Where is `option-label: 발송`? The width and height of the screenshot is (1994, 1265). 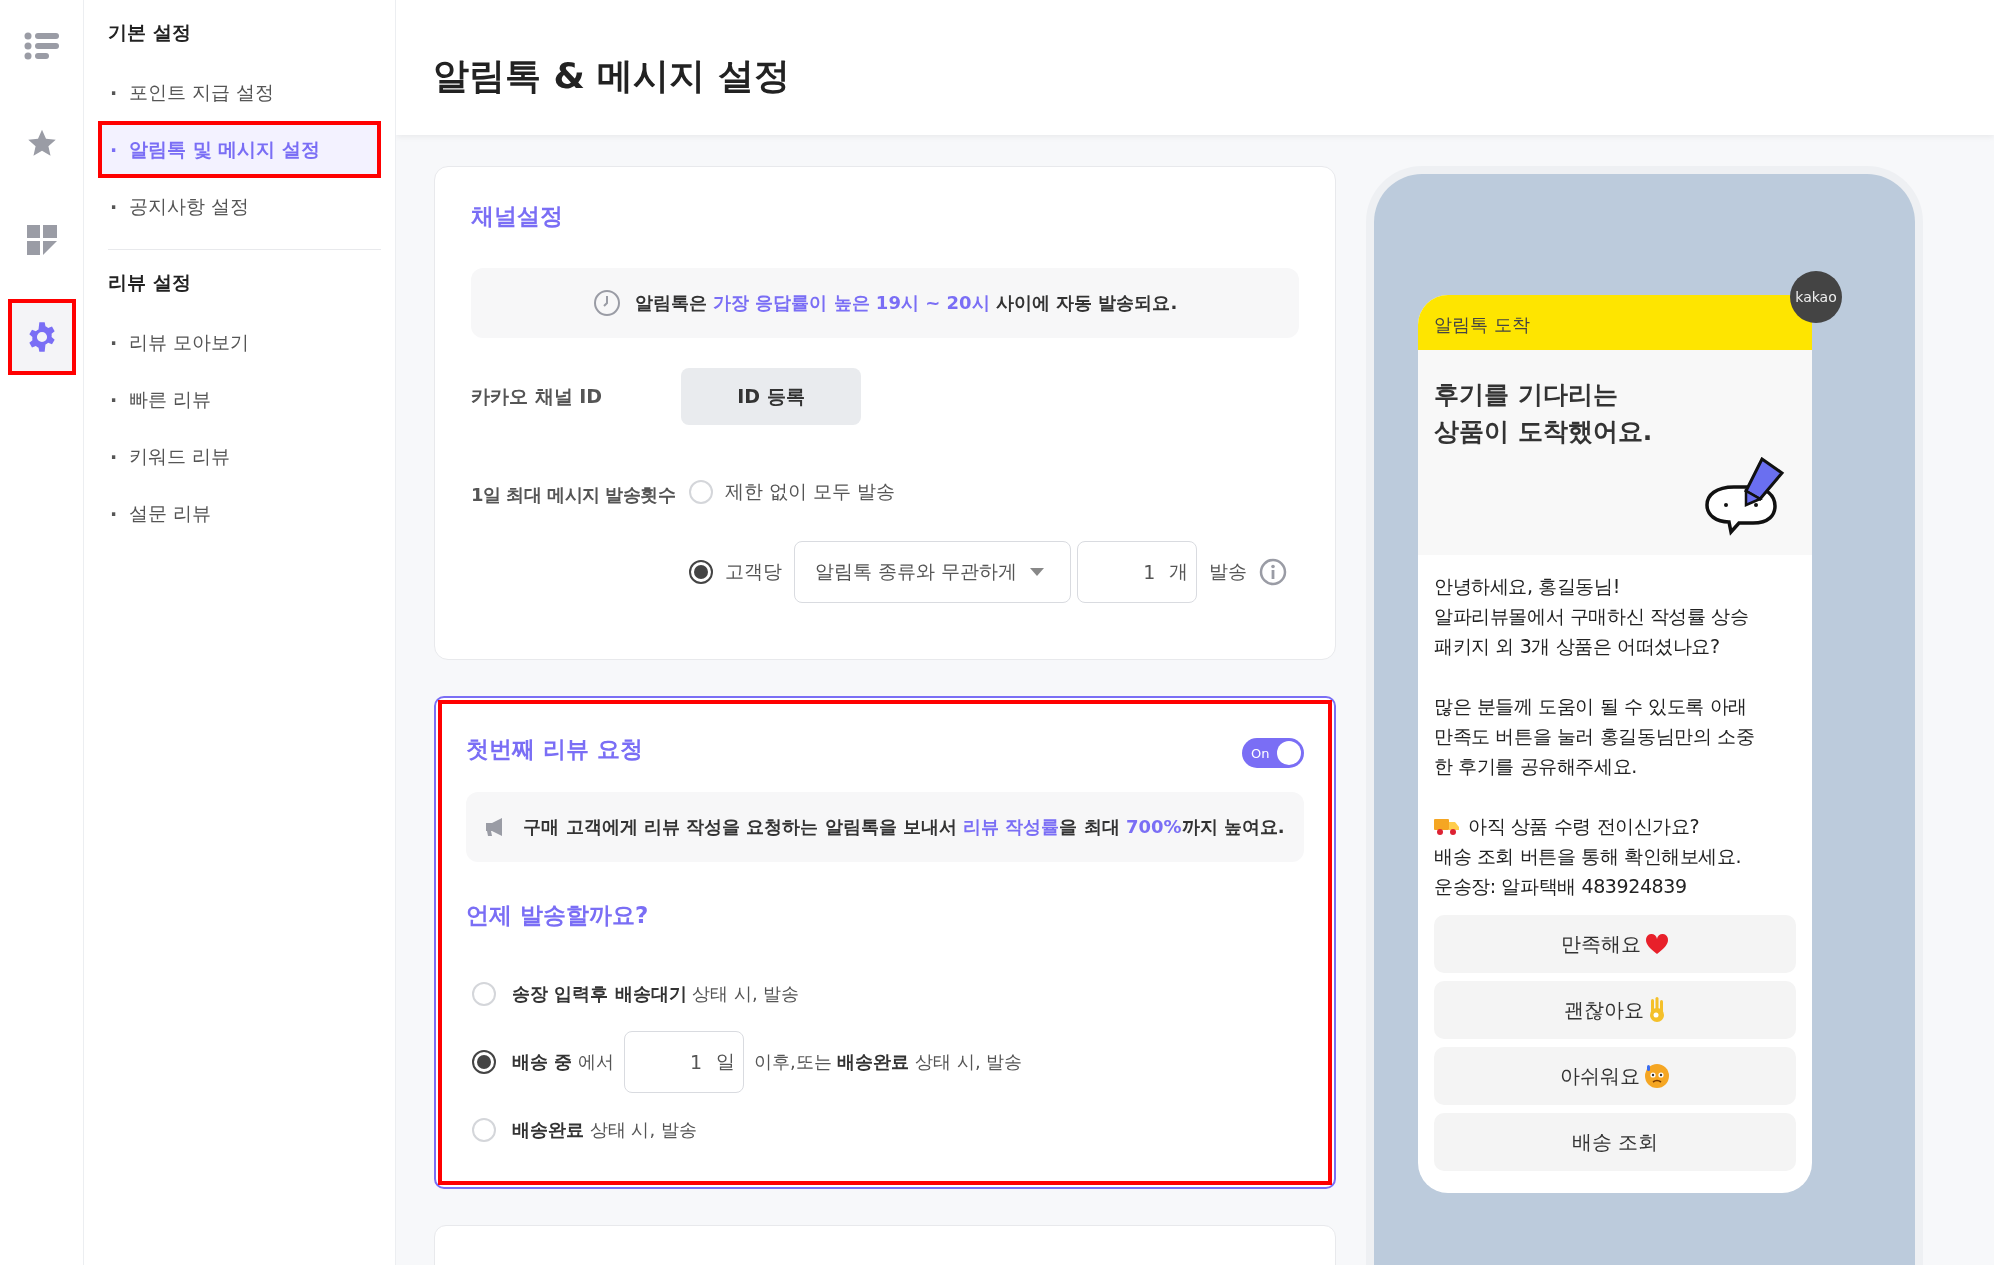
option-label: 발송 is located at coordinates (1228, 571).